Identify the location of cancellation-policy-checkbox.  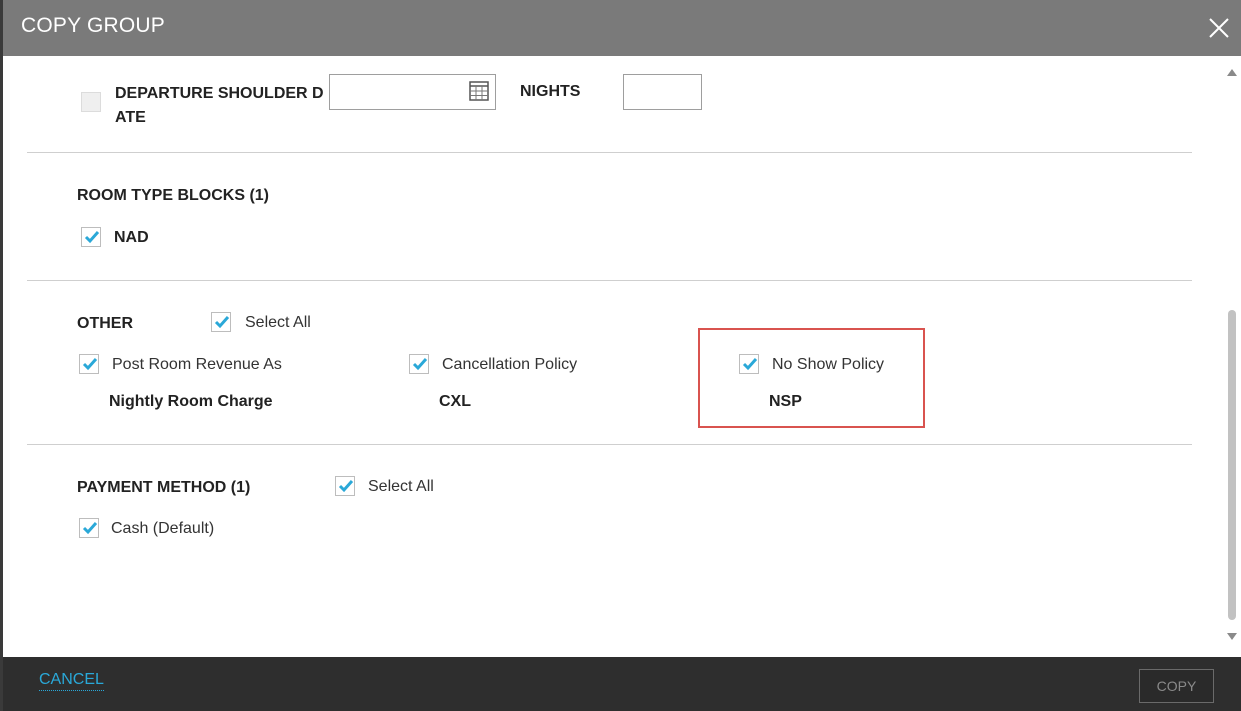
(419, 364).